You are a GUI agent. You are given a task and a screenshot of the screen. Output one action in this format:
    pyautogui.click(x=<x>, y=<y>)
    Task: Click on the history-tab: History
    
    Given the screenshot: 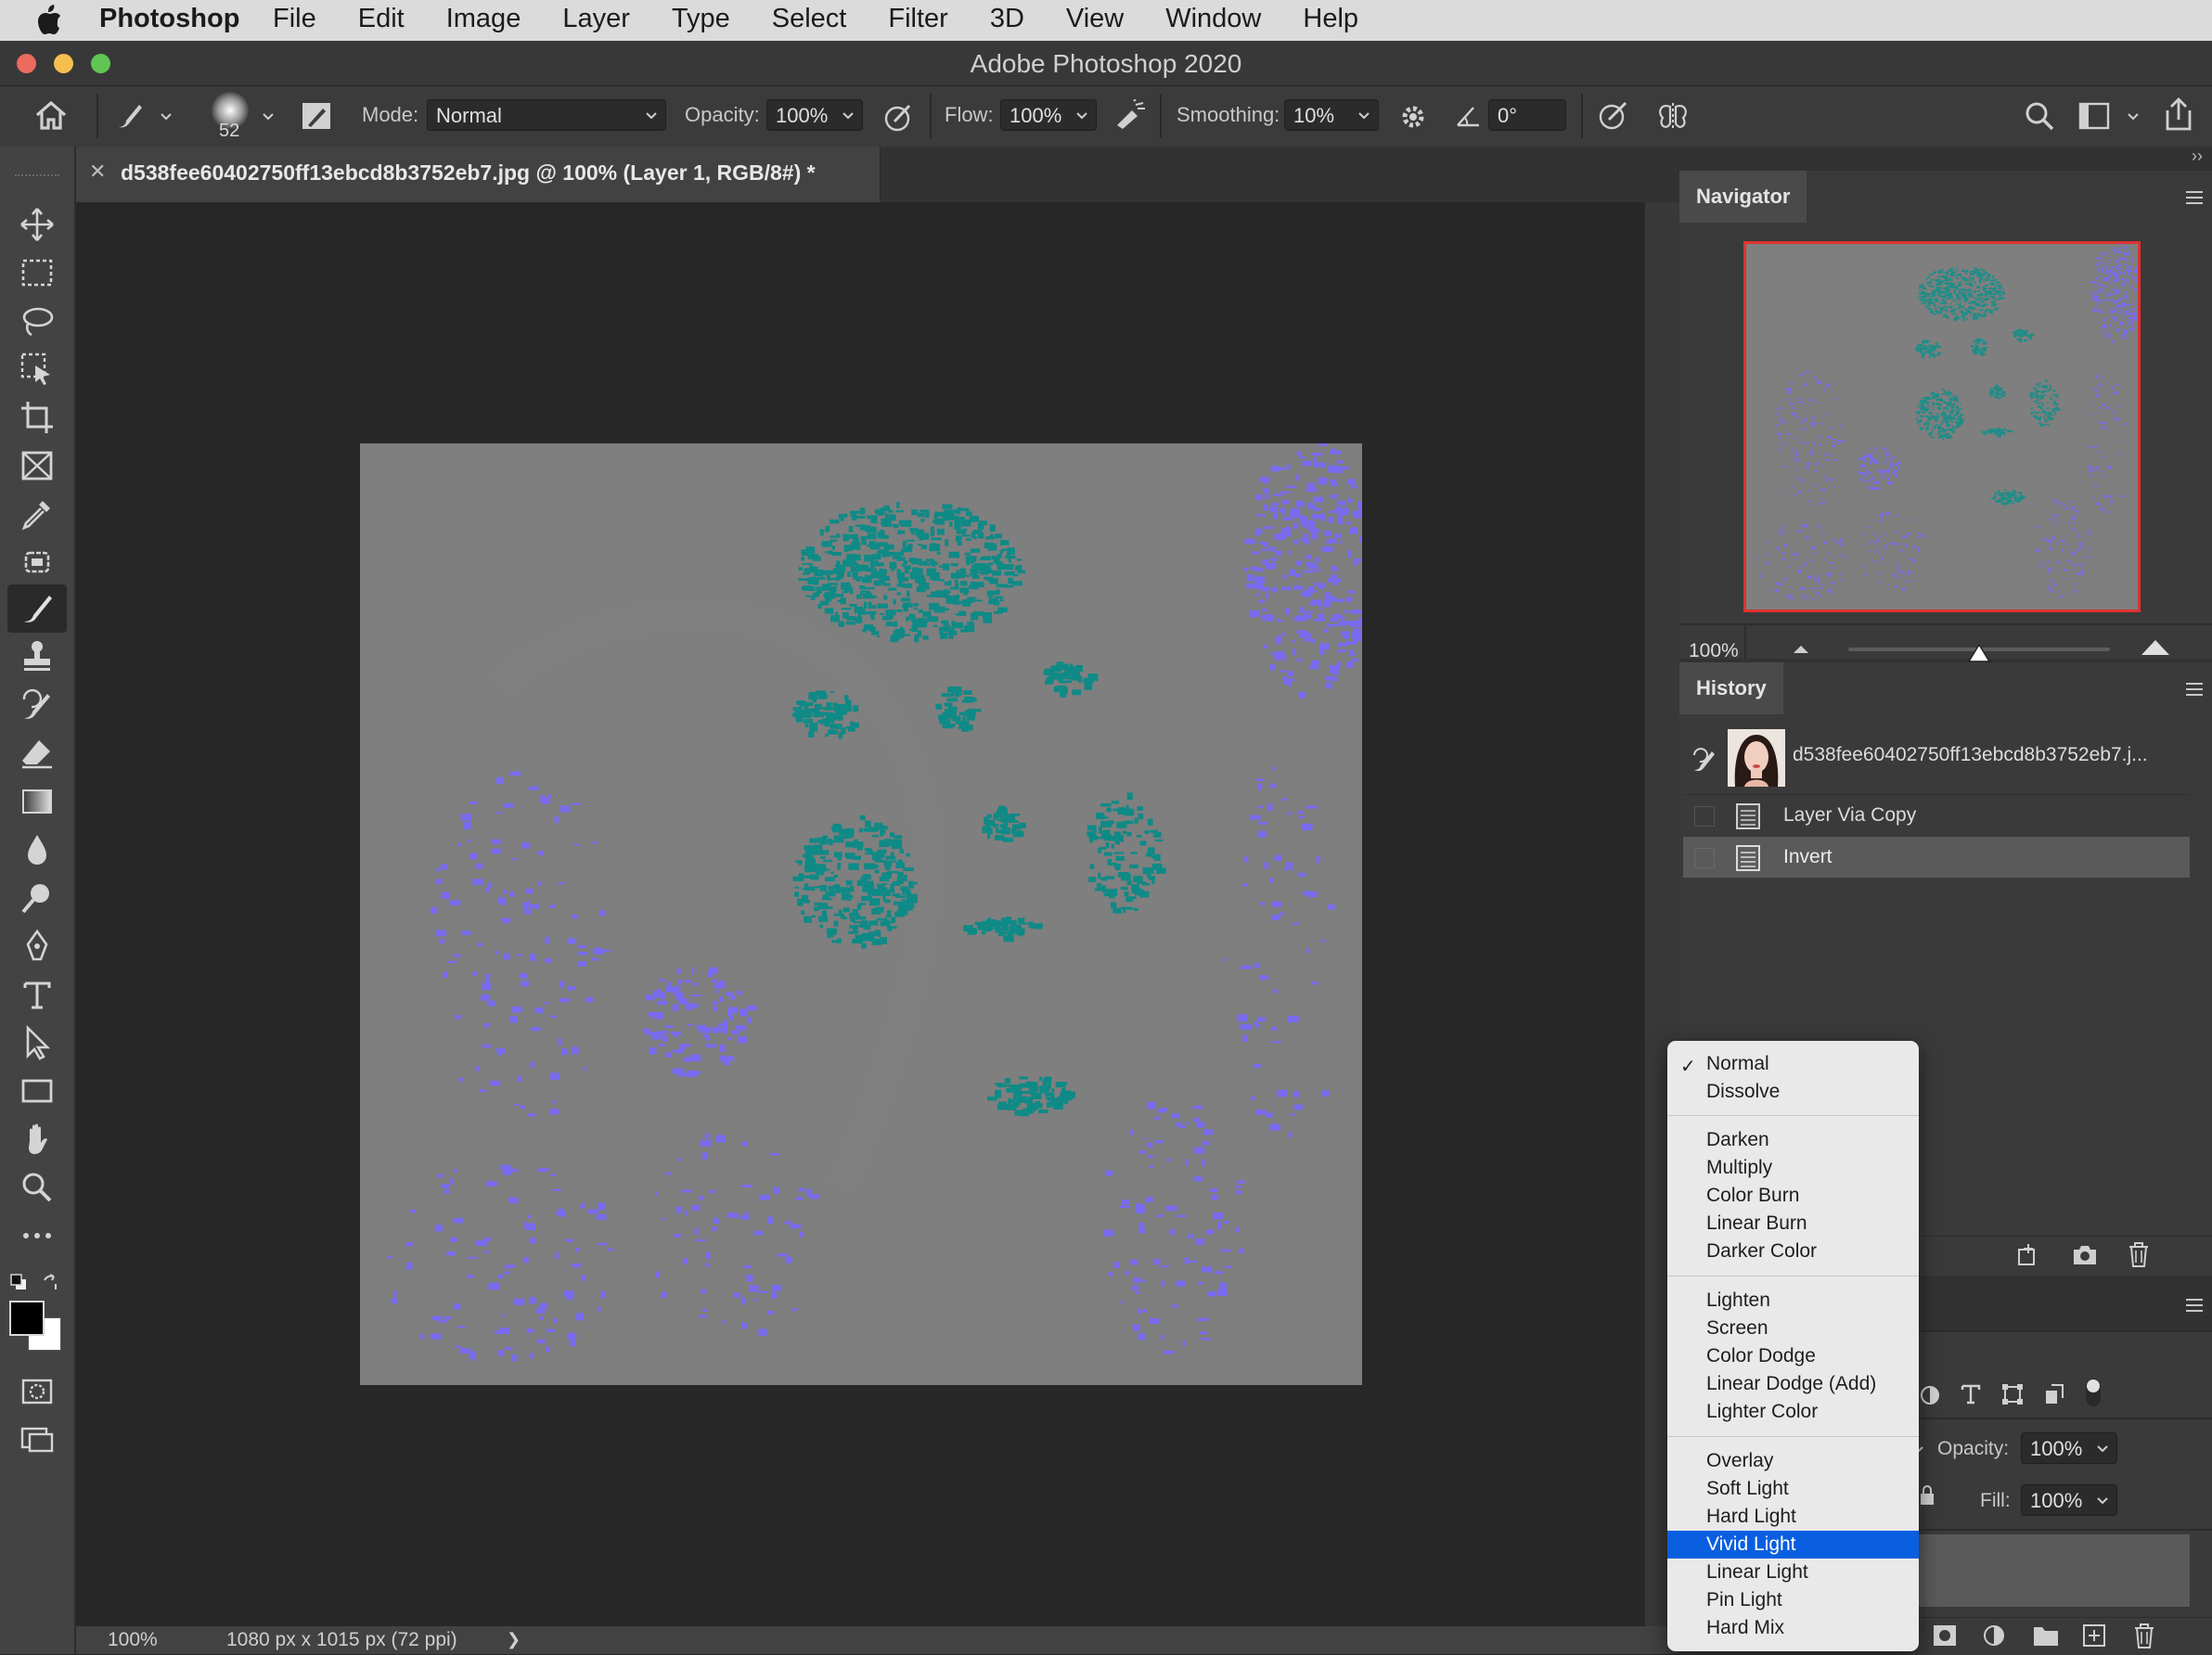 What is the action you would take?
    pyautogui.click(x=1731, y=688)
    